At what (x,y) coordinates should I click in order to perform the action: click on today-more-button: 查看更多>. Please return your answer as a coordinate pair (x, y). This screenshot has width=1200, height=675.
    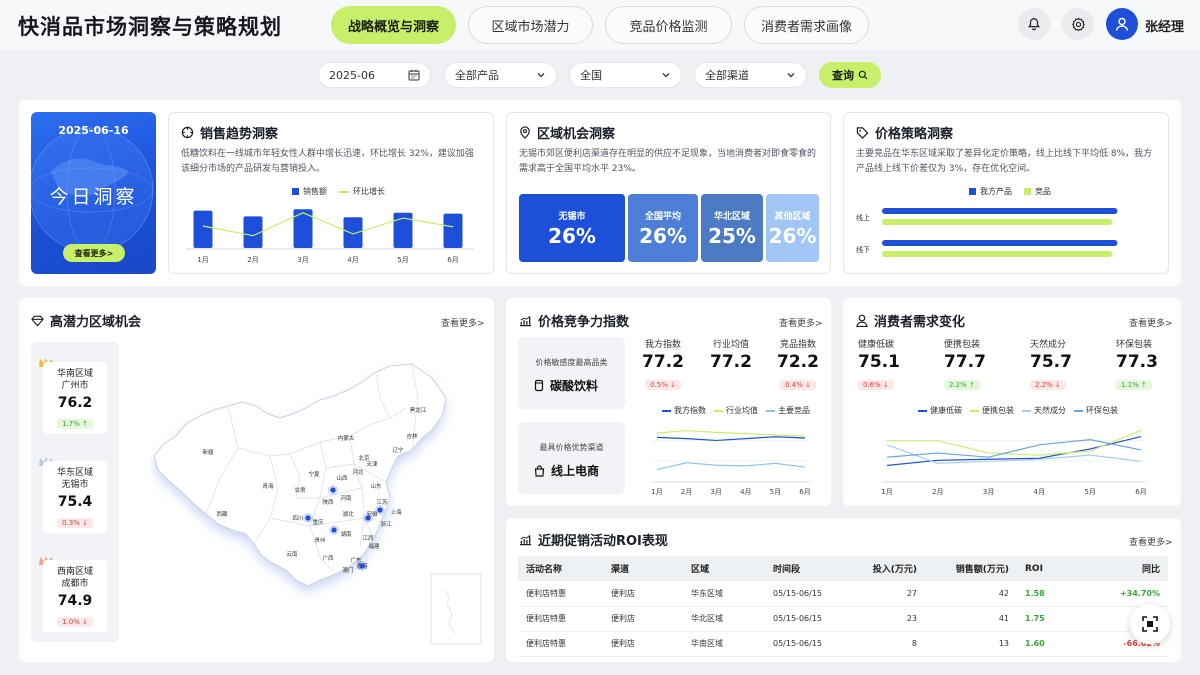
    Looking at the image, I should click on (94, 253).